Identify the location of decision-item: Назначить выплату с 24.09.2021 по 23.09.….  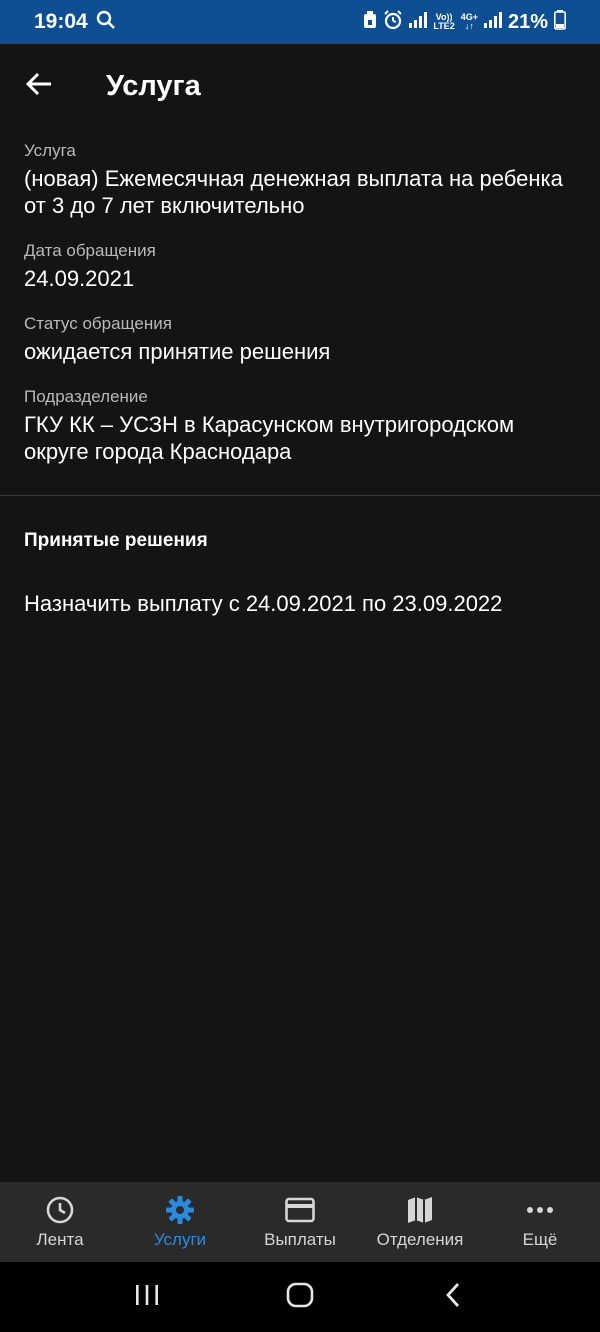
(263, 603).